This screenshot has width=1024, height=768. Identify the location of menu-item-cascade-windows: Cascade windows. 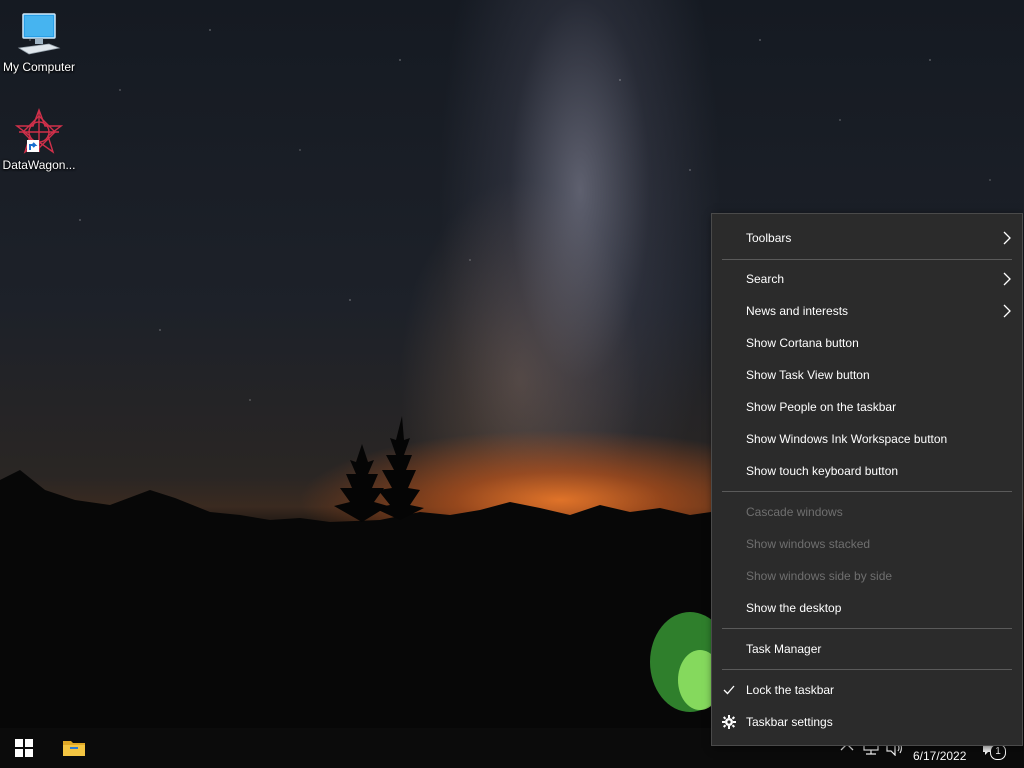
(794, 512).